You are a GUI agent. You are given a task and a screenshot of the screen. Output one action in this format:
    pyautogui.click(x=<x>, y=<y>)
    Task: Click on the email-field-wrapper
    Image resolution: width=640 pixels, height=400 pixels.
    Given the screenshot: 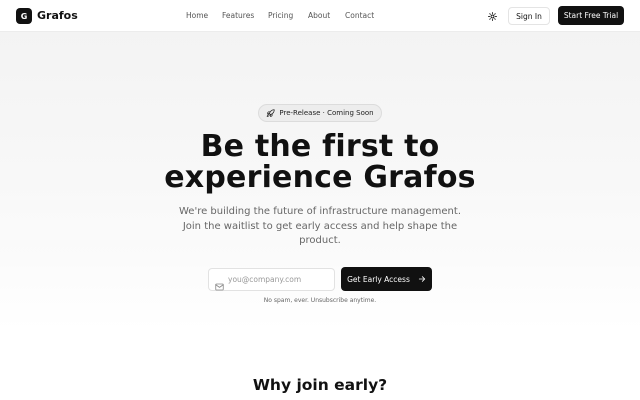 What is the action you would take?
    pyautogui.click(x=271, y=279)
    